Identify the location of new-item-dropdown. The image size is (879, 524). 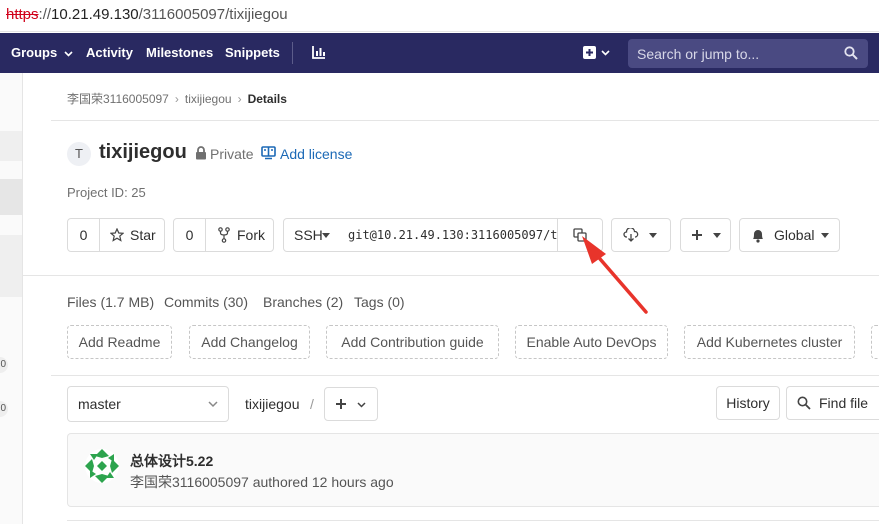
(597, 53).